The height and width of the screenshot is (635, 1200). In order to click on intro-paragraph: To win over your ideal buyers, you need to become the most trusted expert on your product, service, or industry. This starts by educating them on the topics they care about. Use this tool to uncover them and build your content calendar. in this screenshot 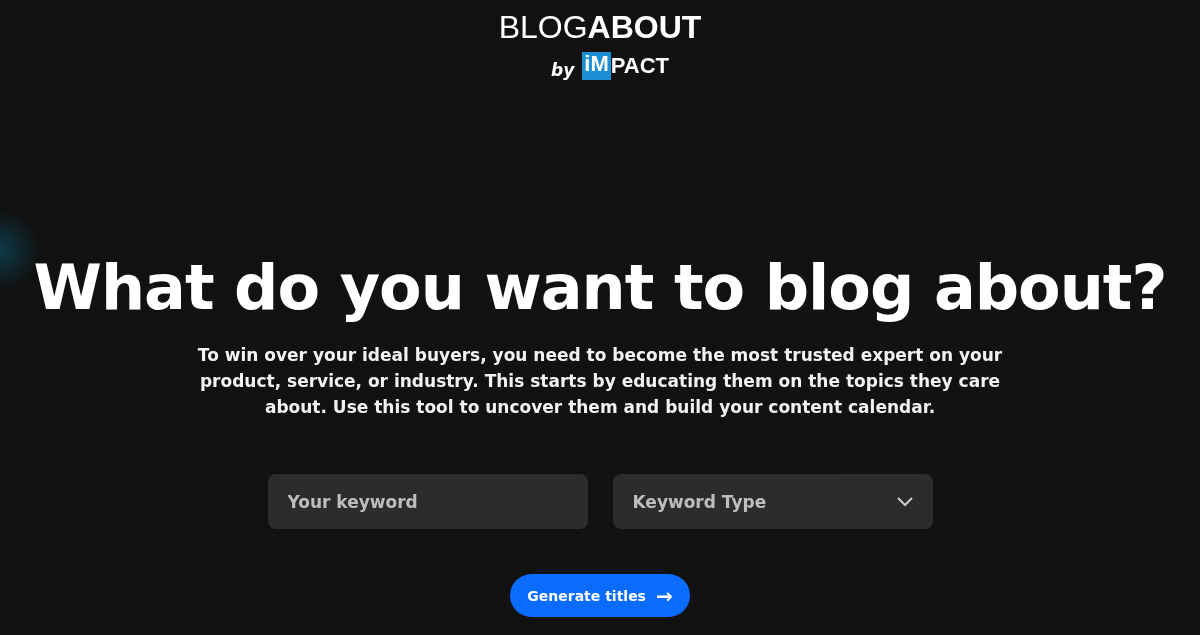, I will do `click(600, 381)`.